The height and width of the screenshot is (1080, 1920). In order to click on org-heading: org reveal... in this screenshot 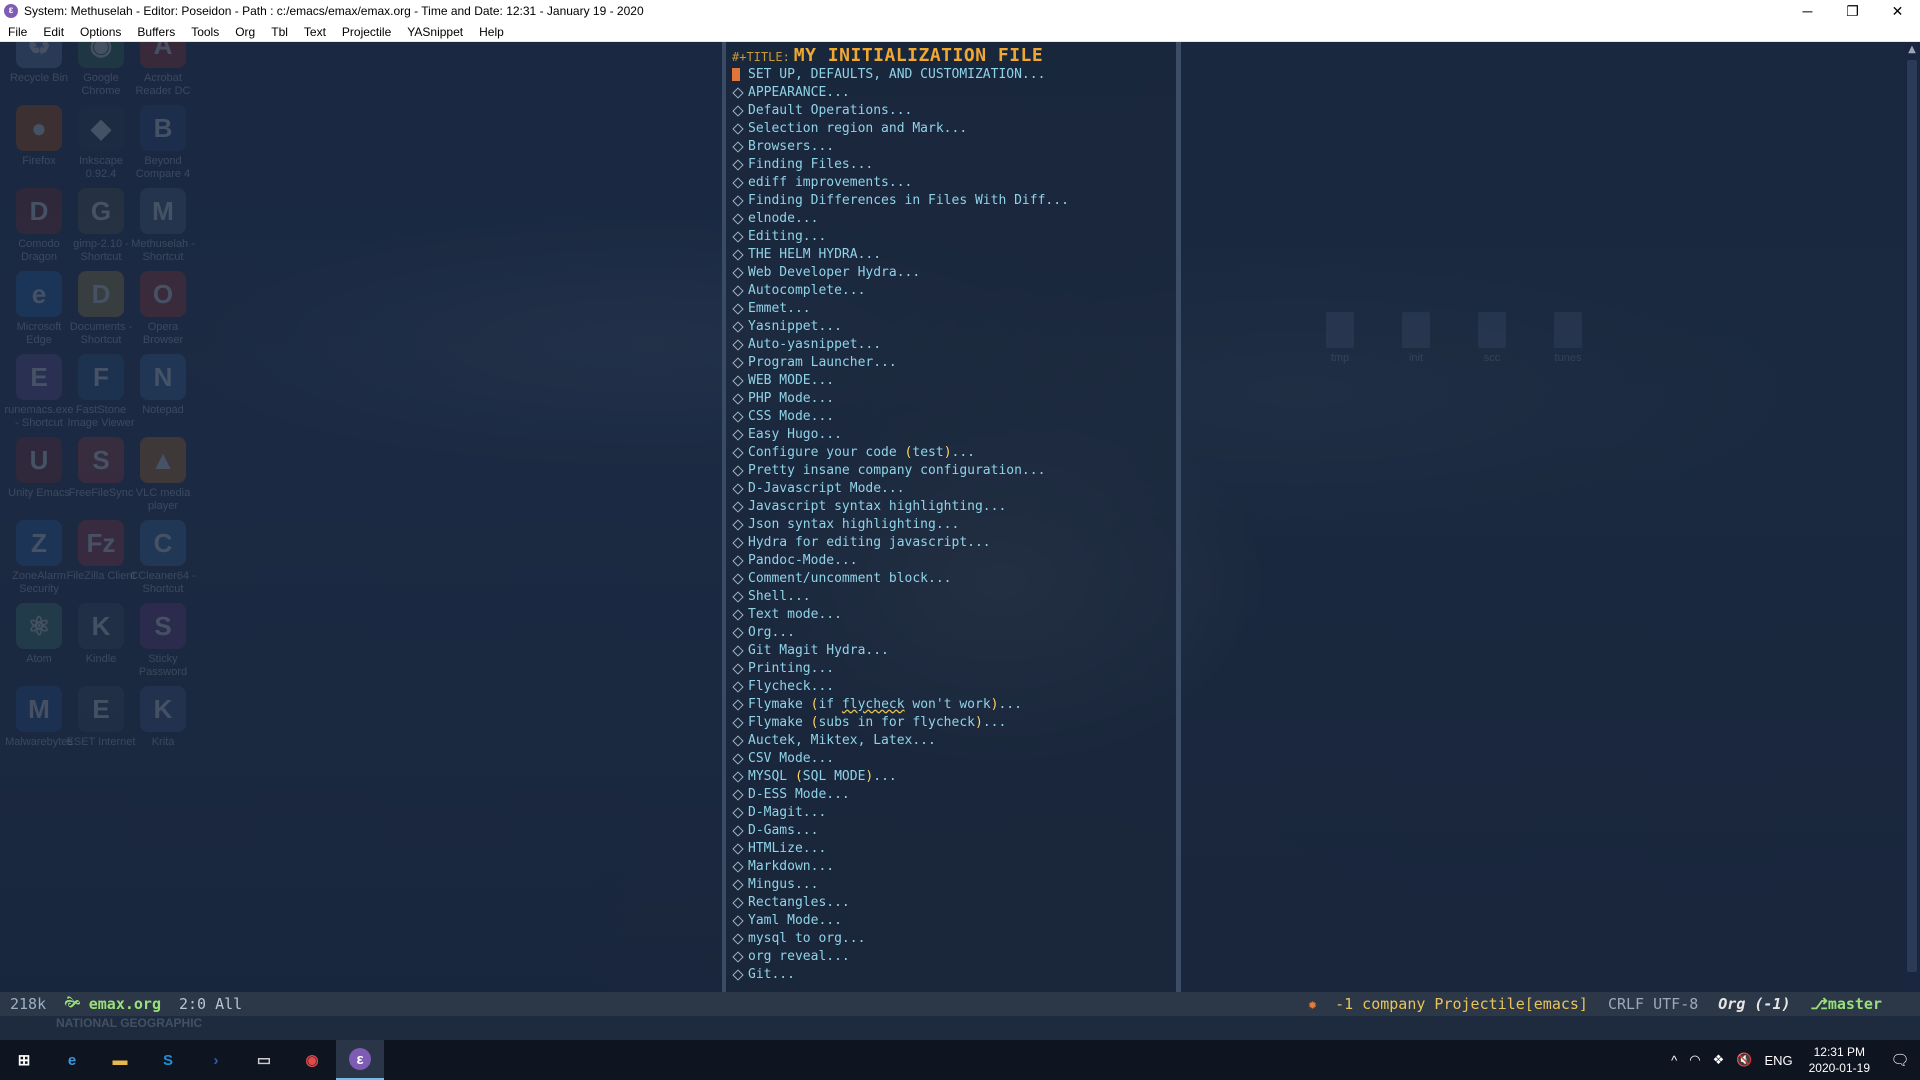, I will do `click(956, 956)`.